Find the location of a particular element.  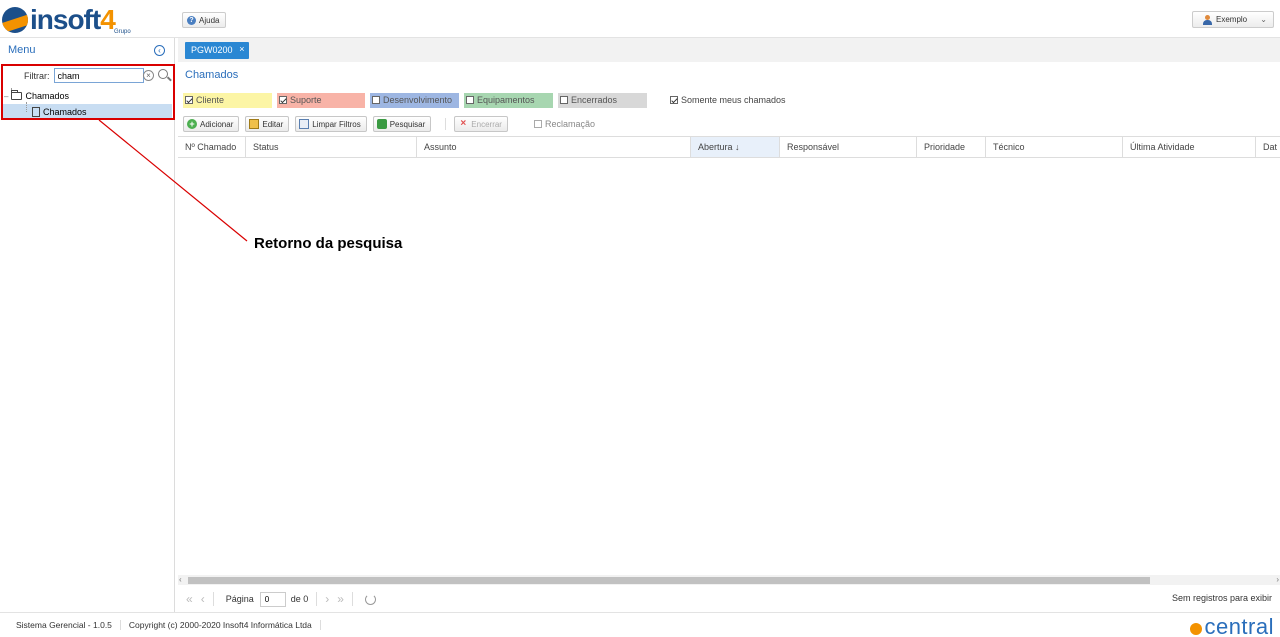

annotation-callout-line is located at coordinates (173, 180).